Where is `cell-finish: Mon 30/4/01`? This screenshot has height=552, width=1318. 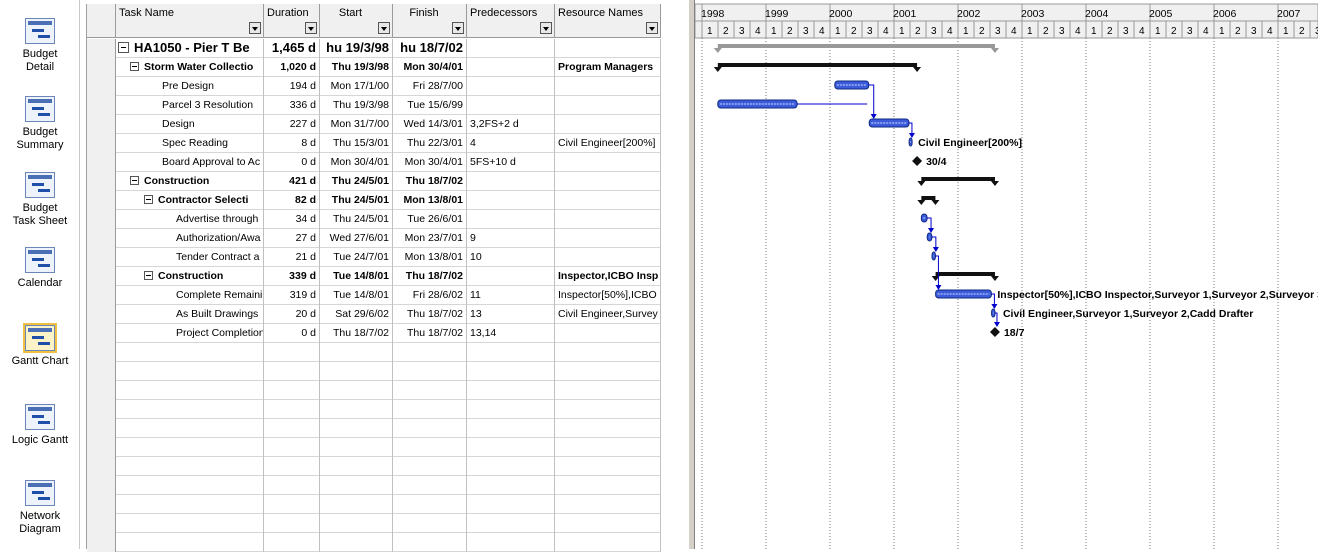 cell-finish: Mon 30/4/01 is located at coordinates (430, 162).